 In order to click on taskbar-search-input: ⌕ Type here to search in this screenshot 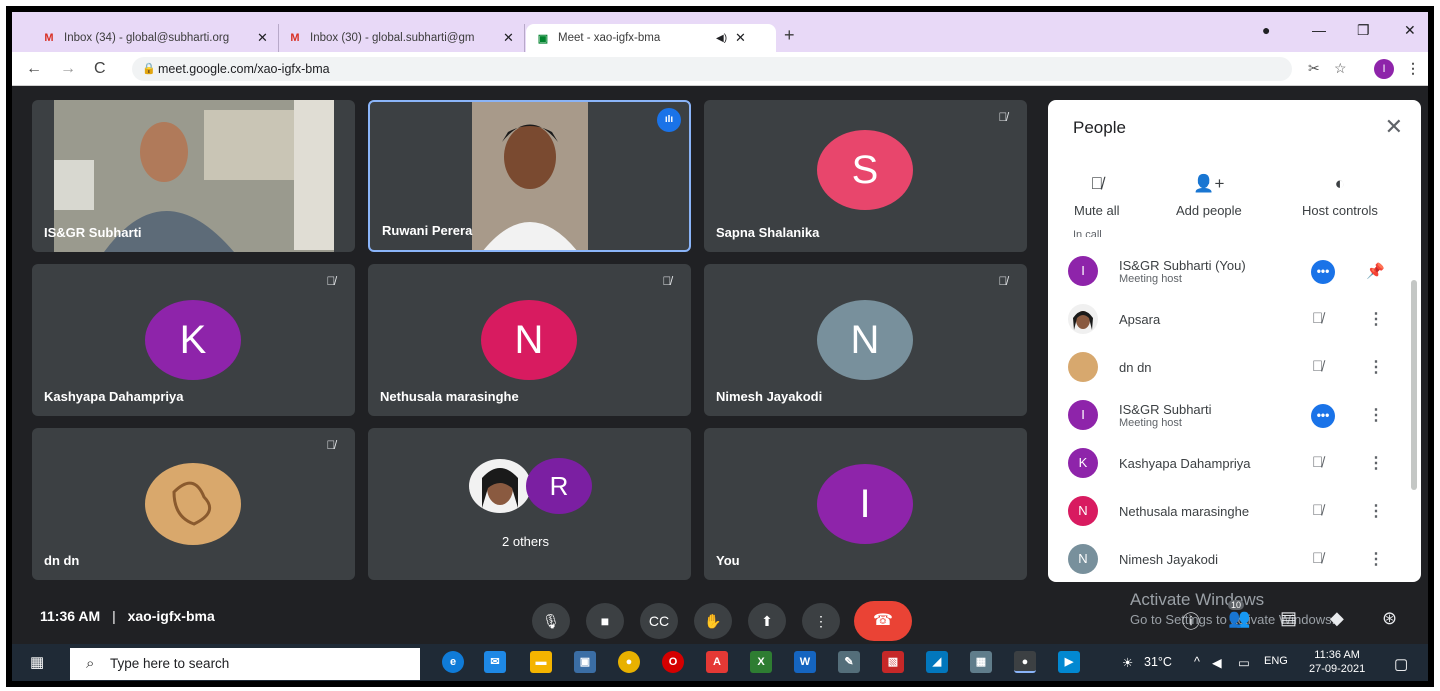, I will do `click(245, 664)`.